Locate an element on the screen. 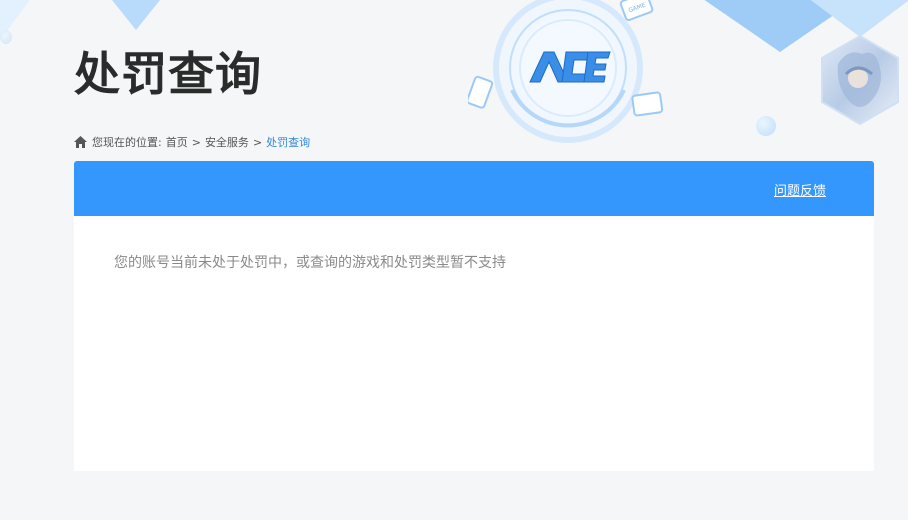  breadcrumb-prefix: 您现在的位置: is located at coordinates (127, 142).